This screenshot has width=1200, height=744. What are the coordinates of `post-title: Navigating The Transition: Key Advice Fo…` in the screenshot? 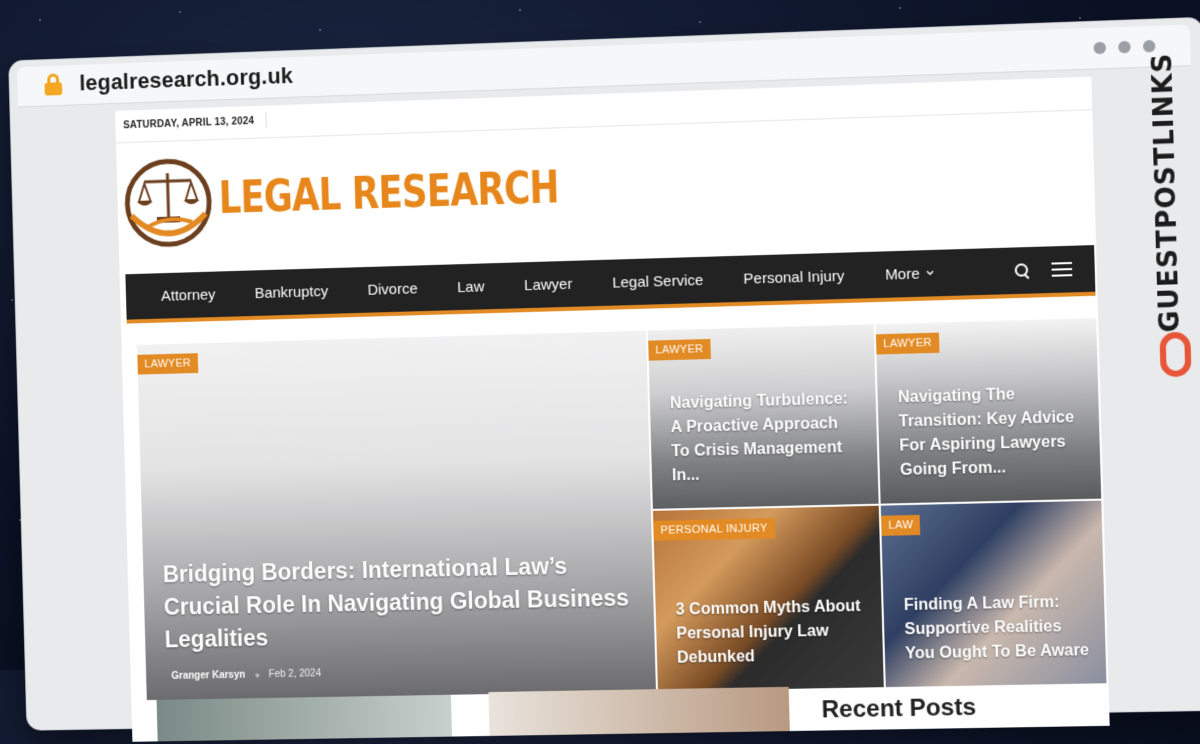 It's located at (991, 432).